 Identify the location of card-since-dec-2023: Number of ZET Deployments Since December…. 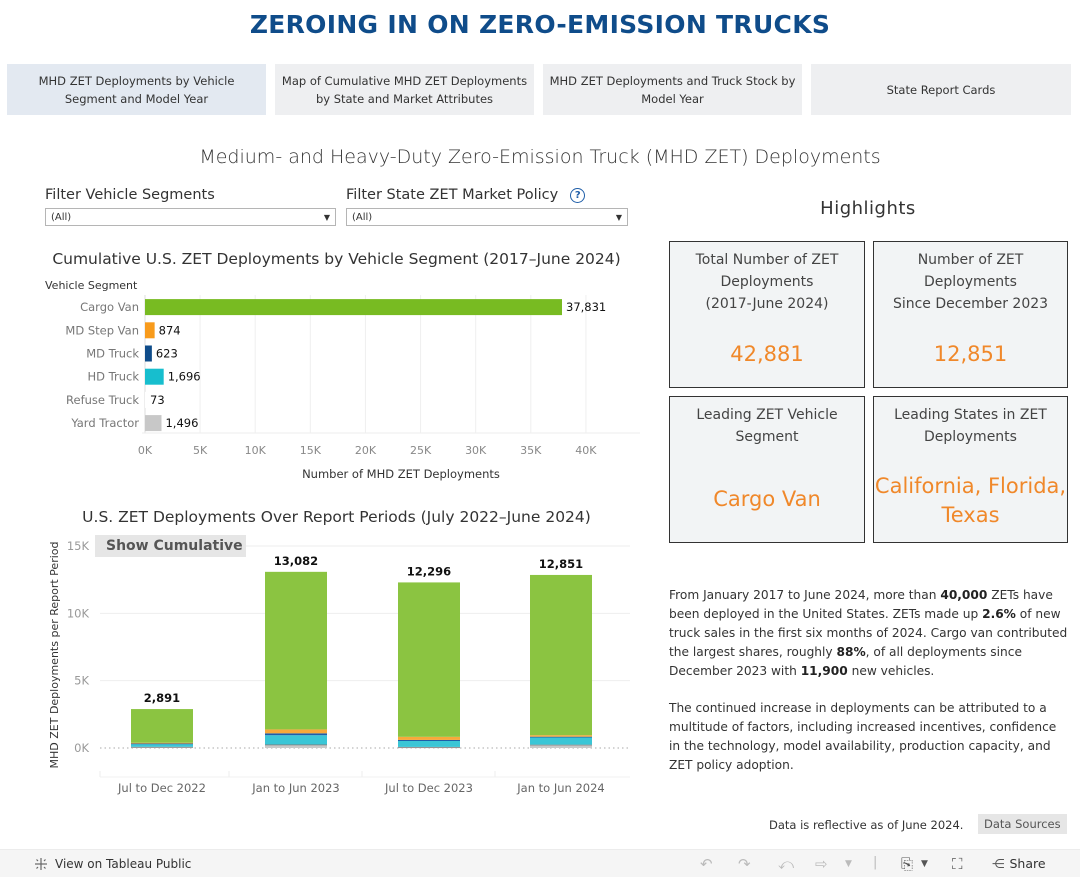
(970, 314).